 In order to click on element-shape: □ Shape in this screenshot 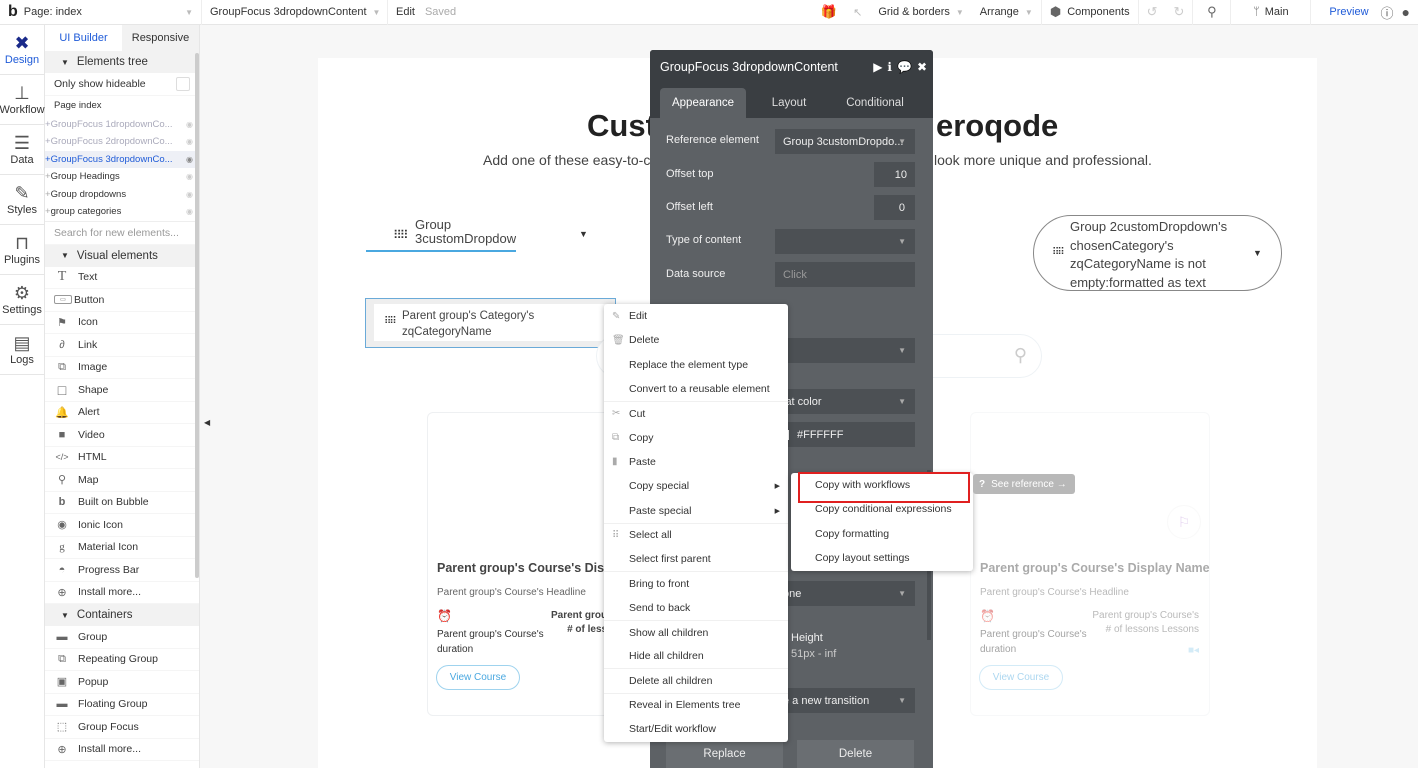, I will do `click(122, 390)`.